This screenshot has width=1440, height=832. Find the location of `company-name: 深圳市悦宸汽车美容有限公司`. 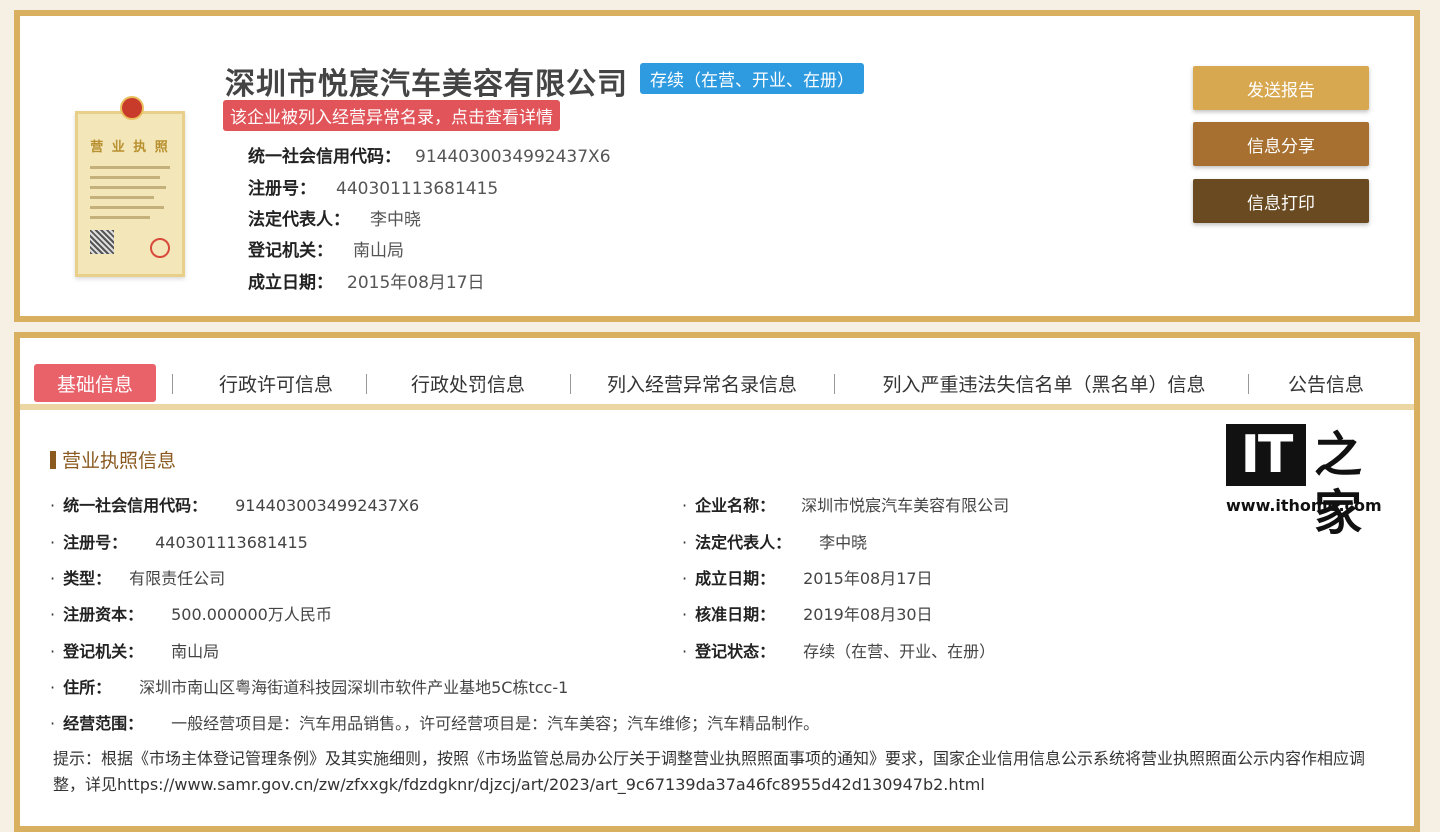

company-name: 深圳市悦宸汽车美容有限公司 is located at coordinates (426, 84).